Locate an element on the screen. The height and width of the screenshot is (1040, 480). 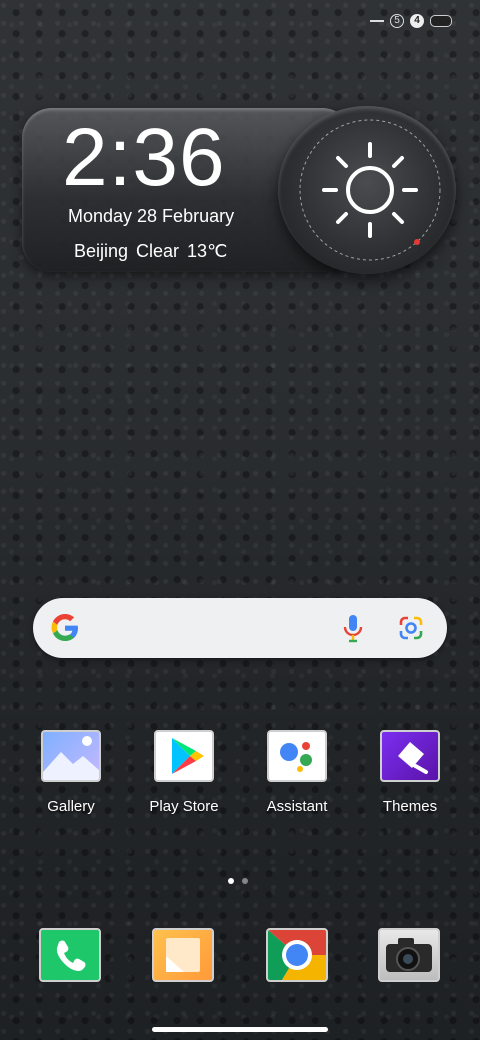
home-indicator is located at coordinates (240, 1029).